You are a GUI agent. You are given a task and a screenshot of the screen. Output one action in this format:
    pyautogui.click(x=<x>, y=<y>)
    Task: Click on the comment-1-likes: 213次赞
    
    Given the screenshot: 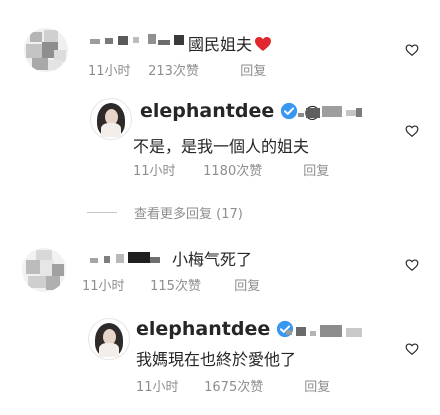 What is the action you would take?
    pyautogui.click(x=192, y=69)
    